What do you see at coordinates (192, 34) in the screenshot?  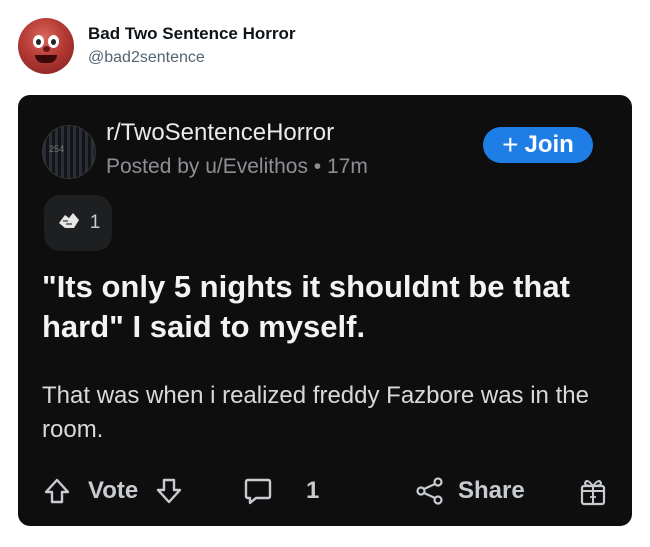 I see `display-name: Bad Two Sentence Horror` at bounding box center [192, 34].